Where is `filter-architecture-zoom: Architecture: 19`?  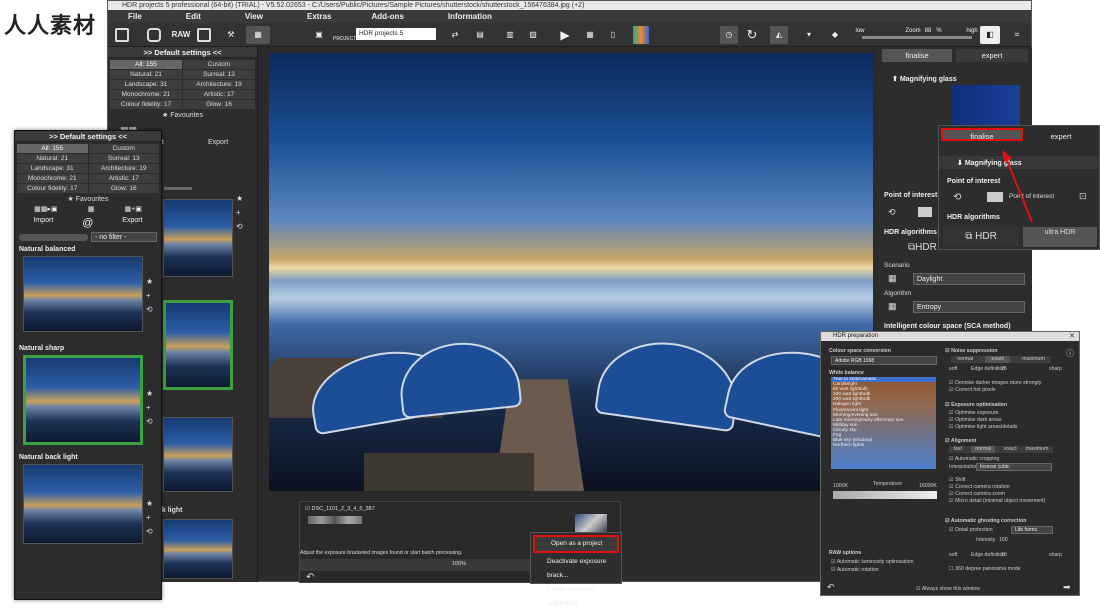 filter-architecture-zoom: Architecture: 19 is located at coordinates (123, 168).